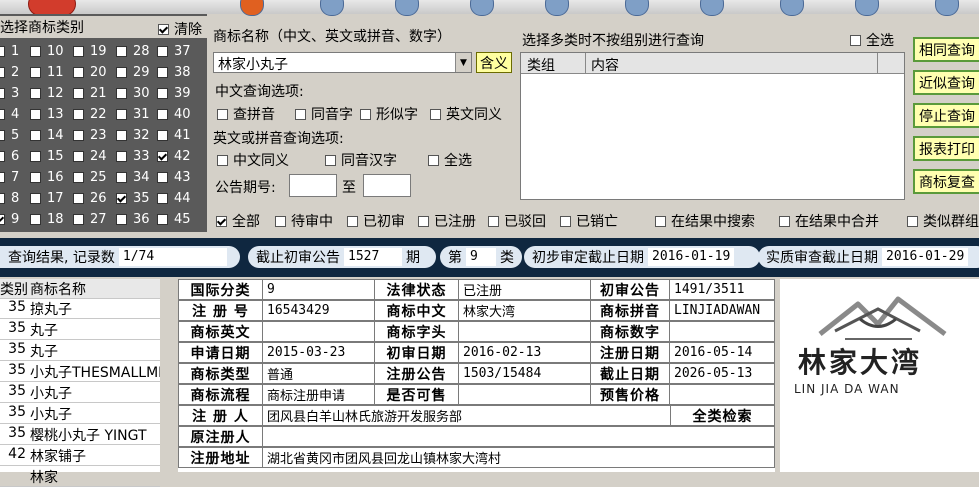  I want to click on list-item: 林家, so click(80, 477).